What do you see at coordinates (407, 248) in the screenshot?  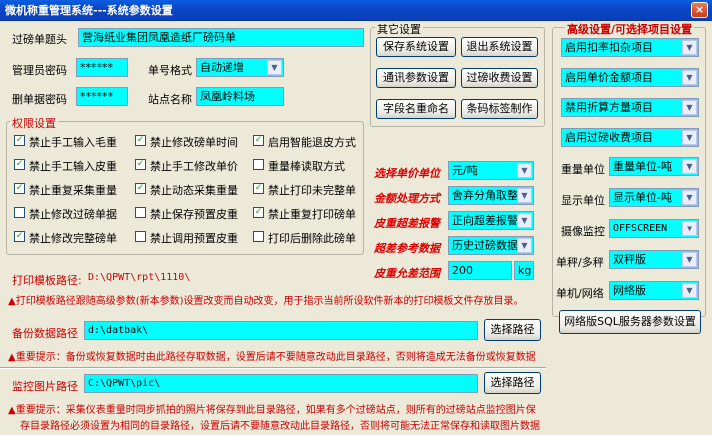 I see `ref-data-label: 超差参考数据` at bounding box center [407, 248].